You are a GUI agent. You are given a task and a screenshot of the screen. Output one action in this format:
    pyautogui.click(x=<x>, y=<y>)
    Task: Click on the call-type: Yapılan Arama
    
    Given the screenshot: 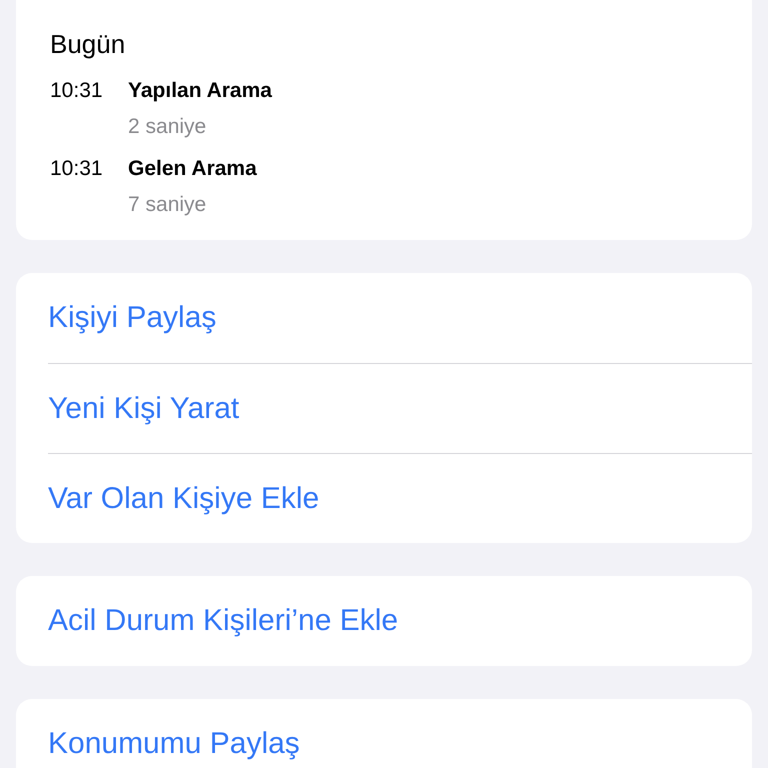 What is the action you would take?
    pyautogui.click(x=200, y=91)
    